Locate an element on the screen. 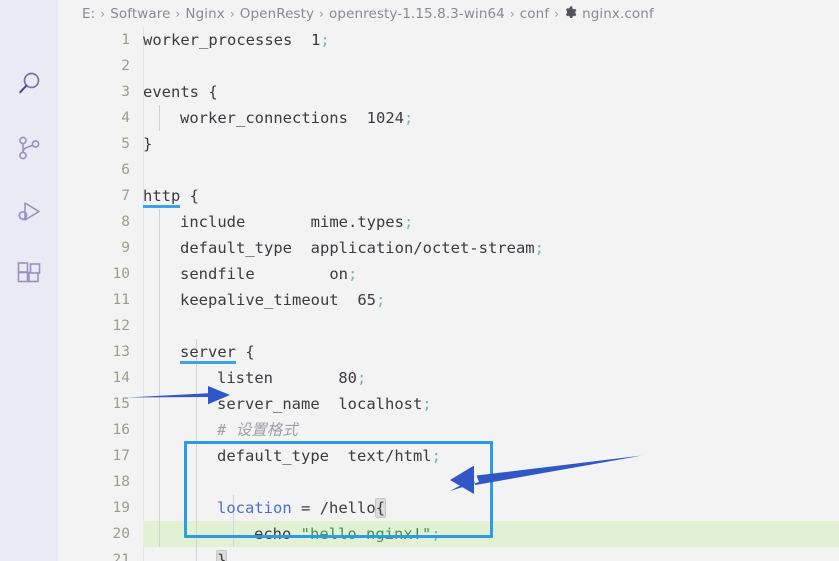  extensions-icon is located at coordinates (29, 276).